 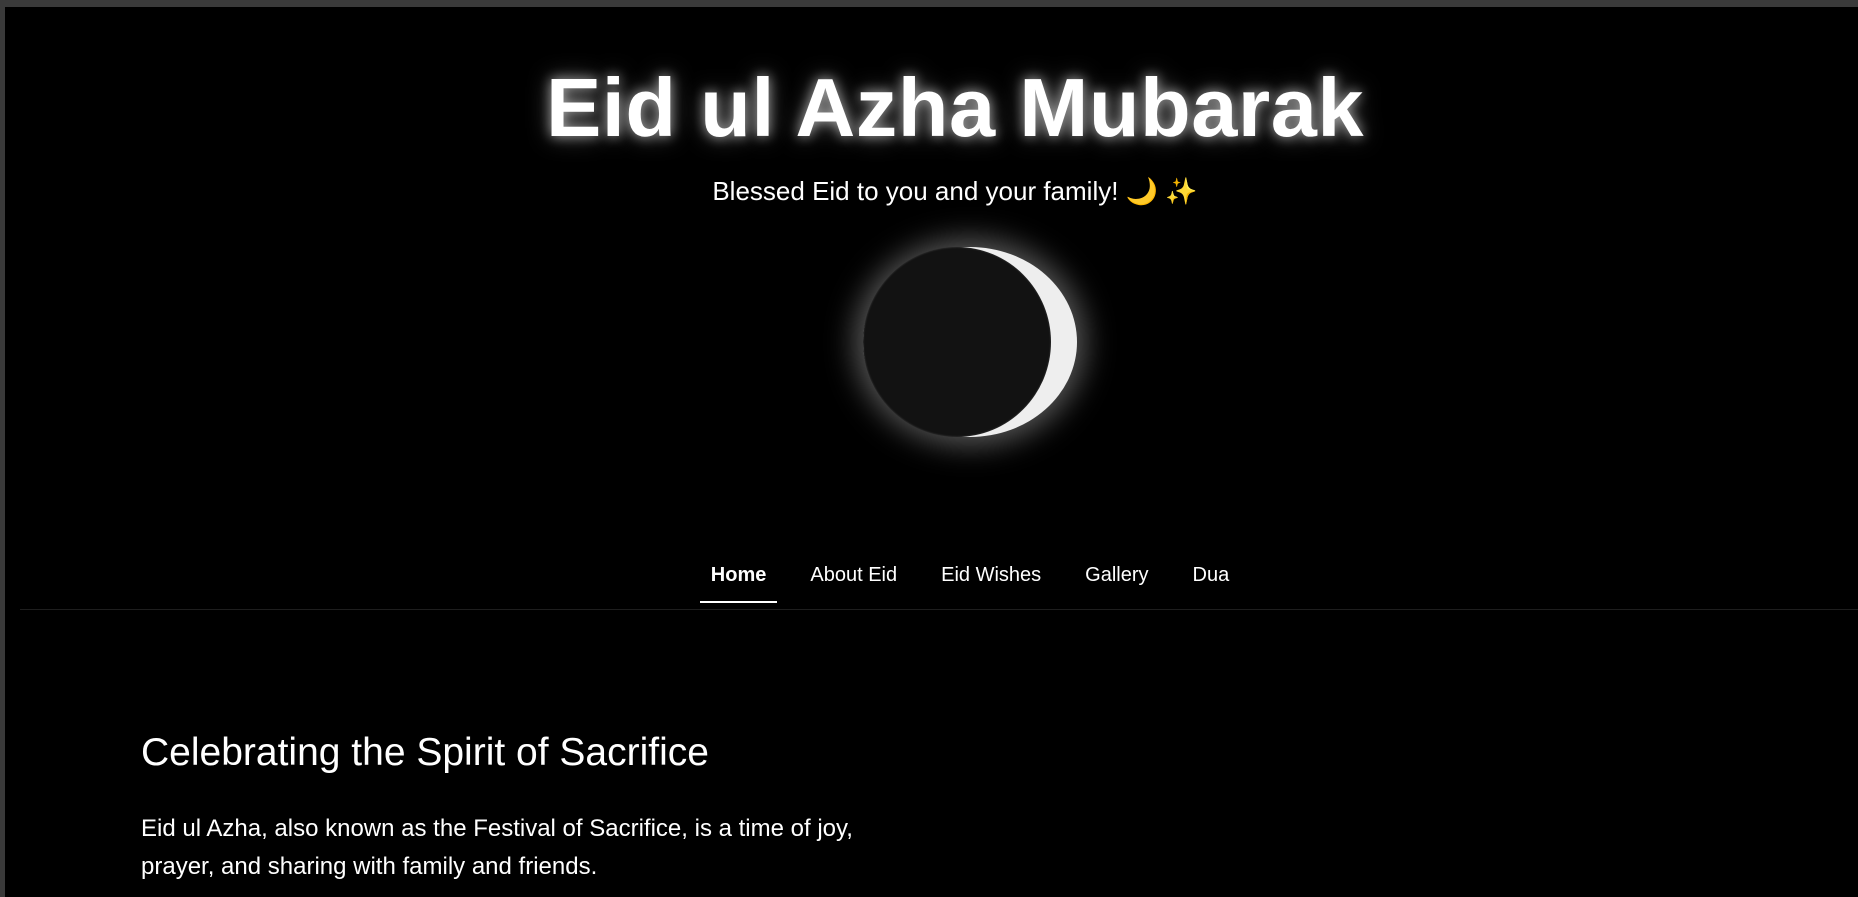 I want to click on nav-item-eid-wishes: Eid Wishes, so click(x=991, y=575).